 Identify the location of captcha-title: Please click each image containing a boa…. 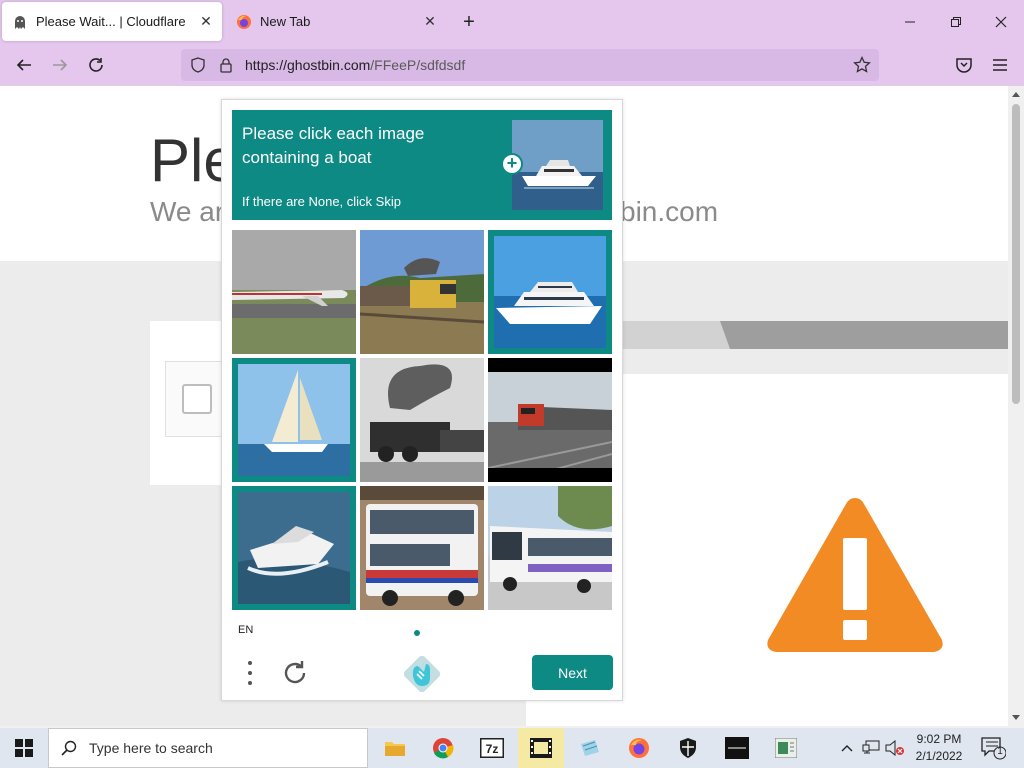
(333, 145).